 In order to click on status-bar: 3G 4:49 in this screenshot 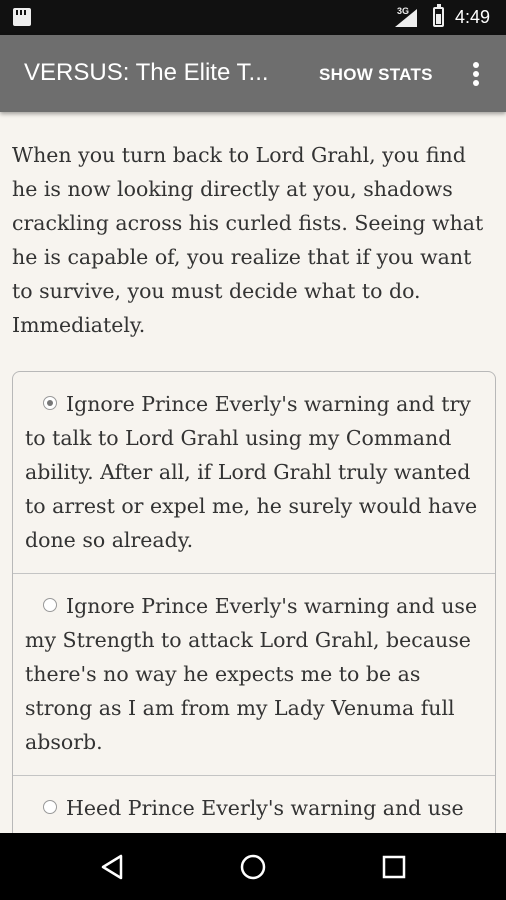, I will do `click(253, 17)`.